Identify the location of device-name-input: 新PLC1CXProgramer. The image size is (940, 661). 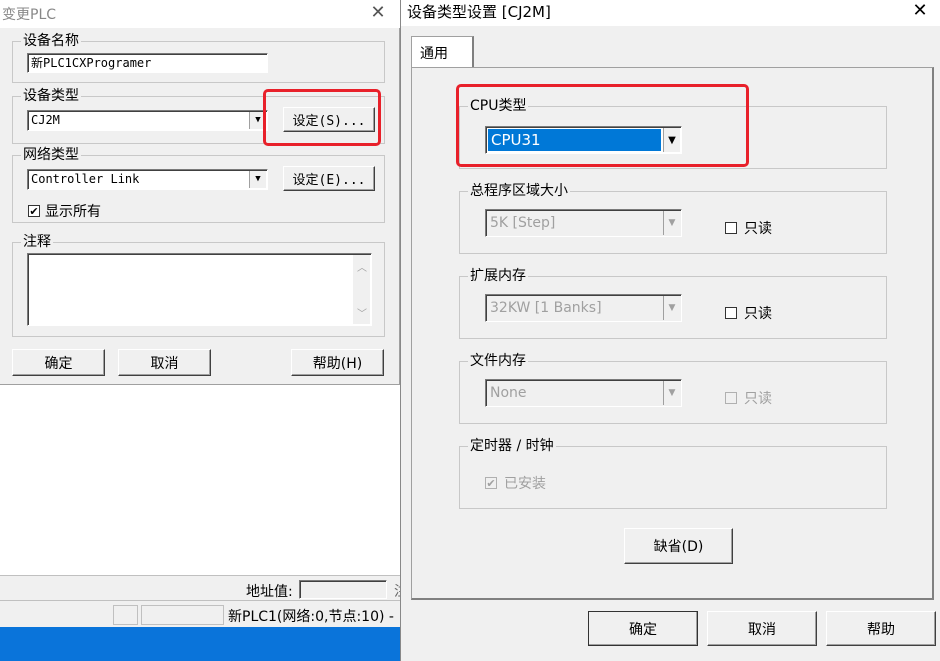
(147, 63).